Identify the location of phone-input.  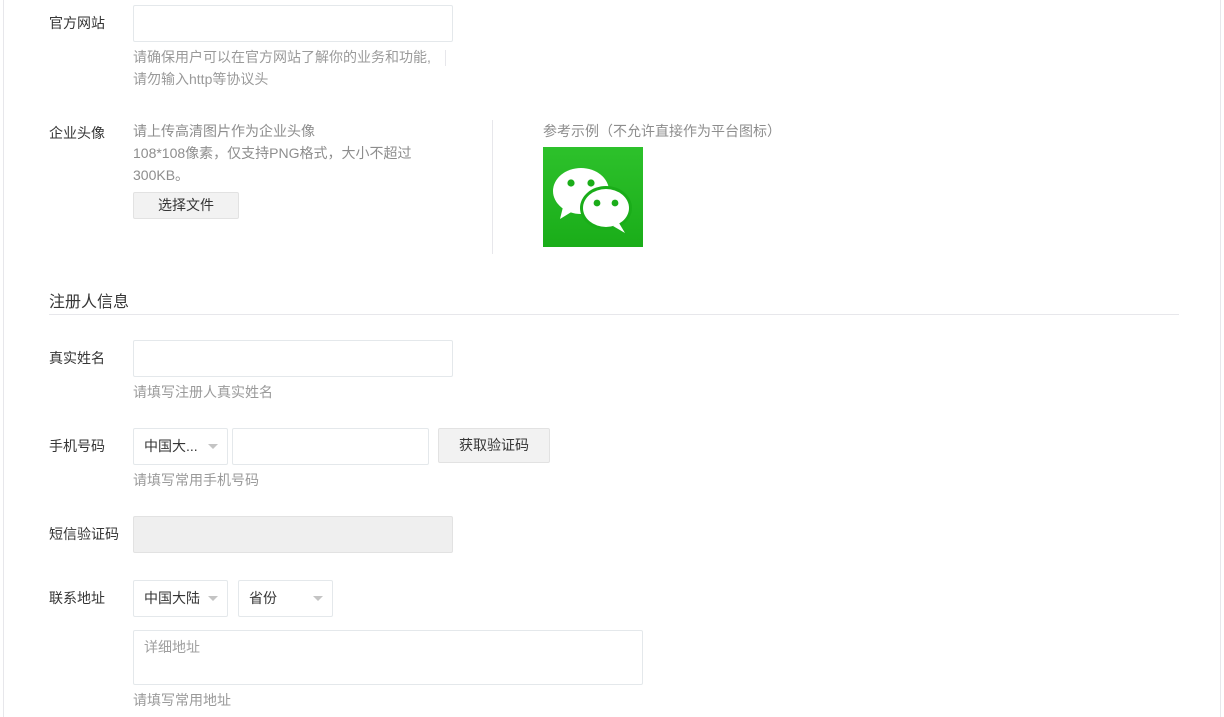
(330, 446).